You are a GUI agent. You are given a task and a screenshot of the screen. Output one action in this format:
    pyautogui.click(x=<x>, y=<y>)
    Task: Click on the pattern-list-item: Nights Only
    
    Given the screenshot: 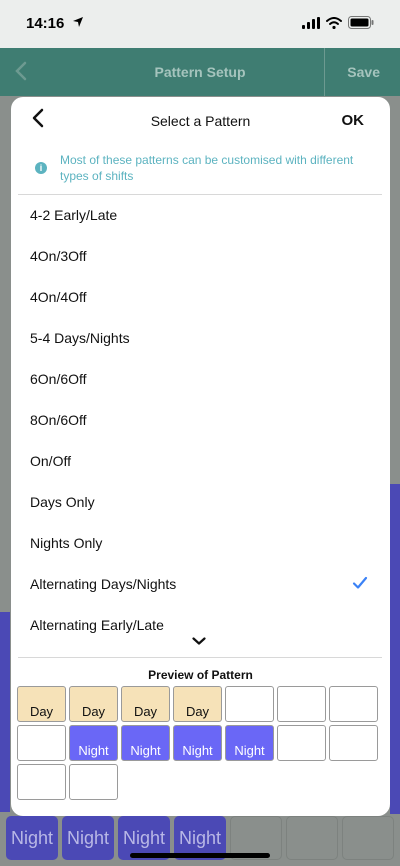 What is the action you would take?
    pyautogui.click(x=200, y=543)
    